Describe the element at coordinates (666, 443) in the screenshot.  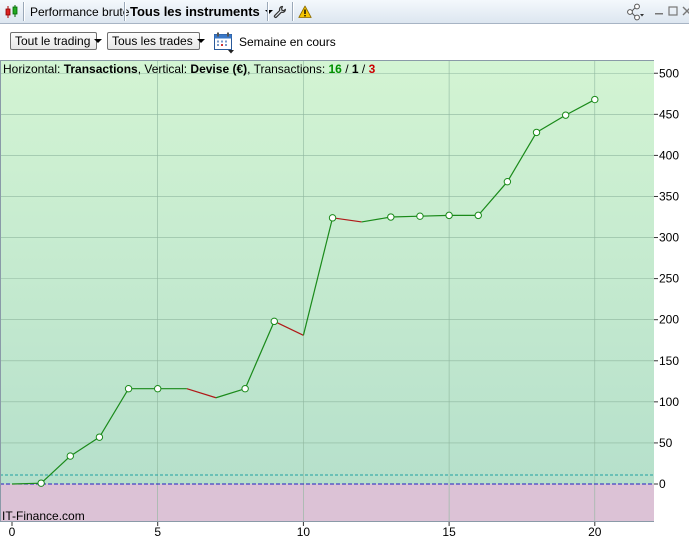
I see `y-tick-label: 50` at that location.